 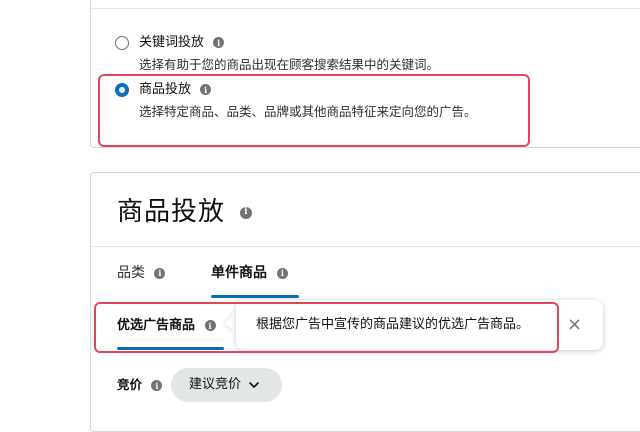 What do you see at coordinates (255, 296) in the screenshot?
I see `active-tab-indicator` at bounding box center [255, 296].